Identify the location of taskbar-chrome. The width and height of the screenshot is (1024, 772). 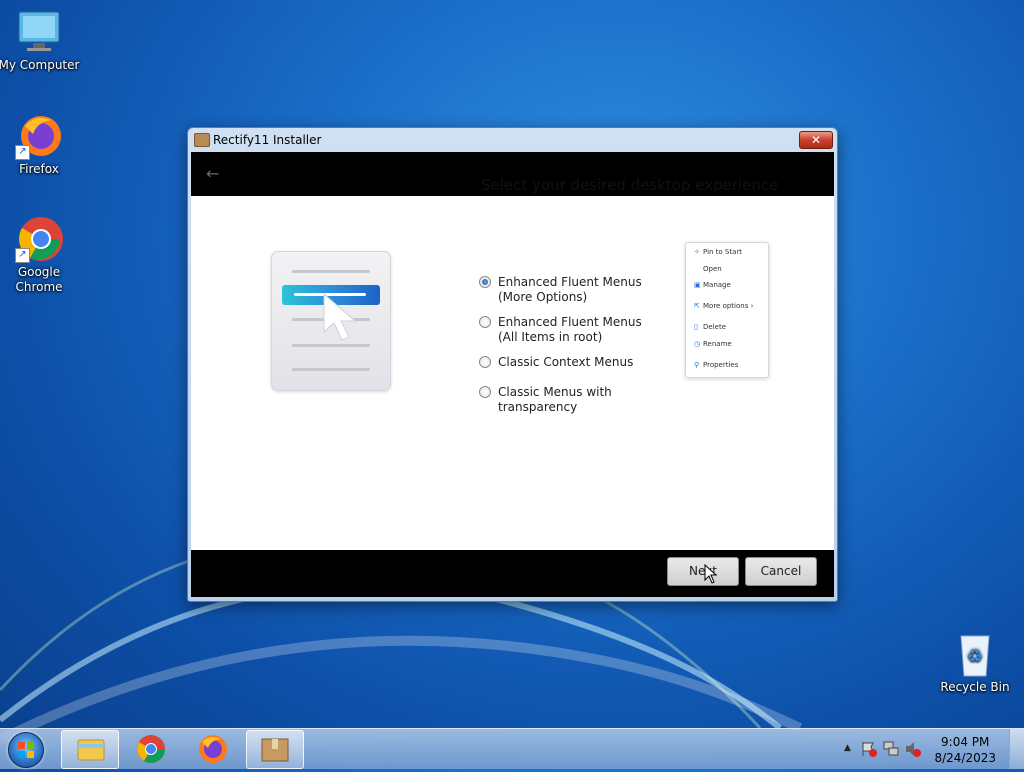
(151, 748).